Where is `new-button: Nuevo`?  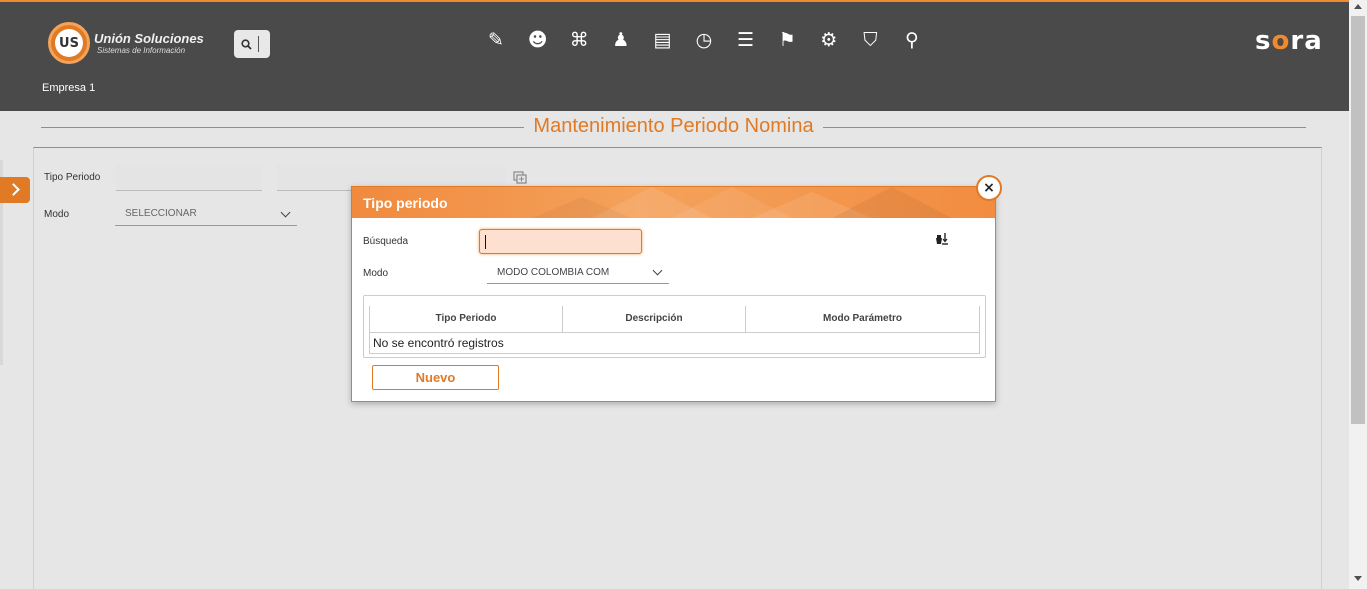 new-button: Nuevo is located at coordinates (435, 377).